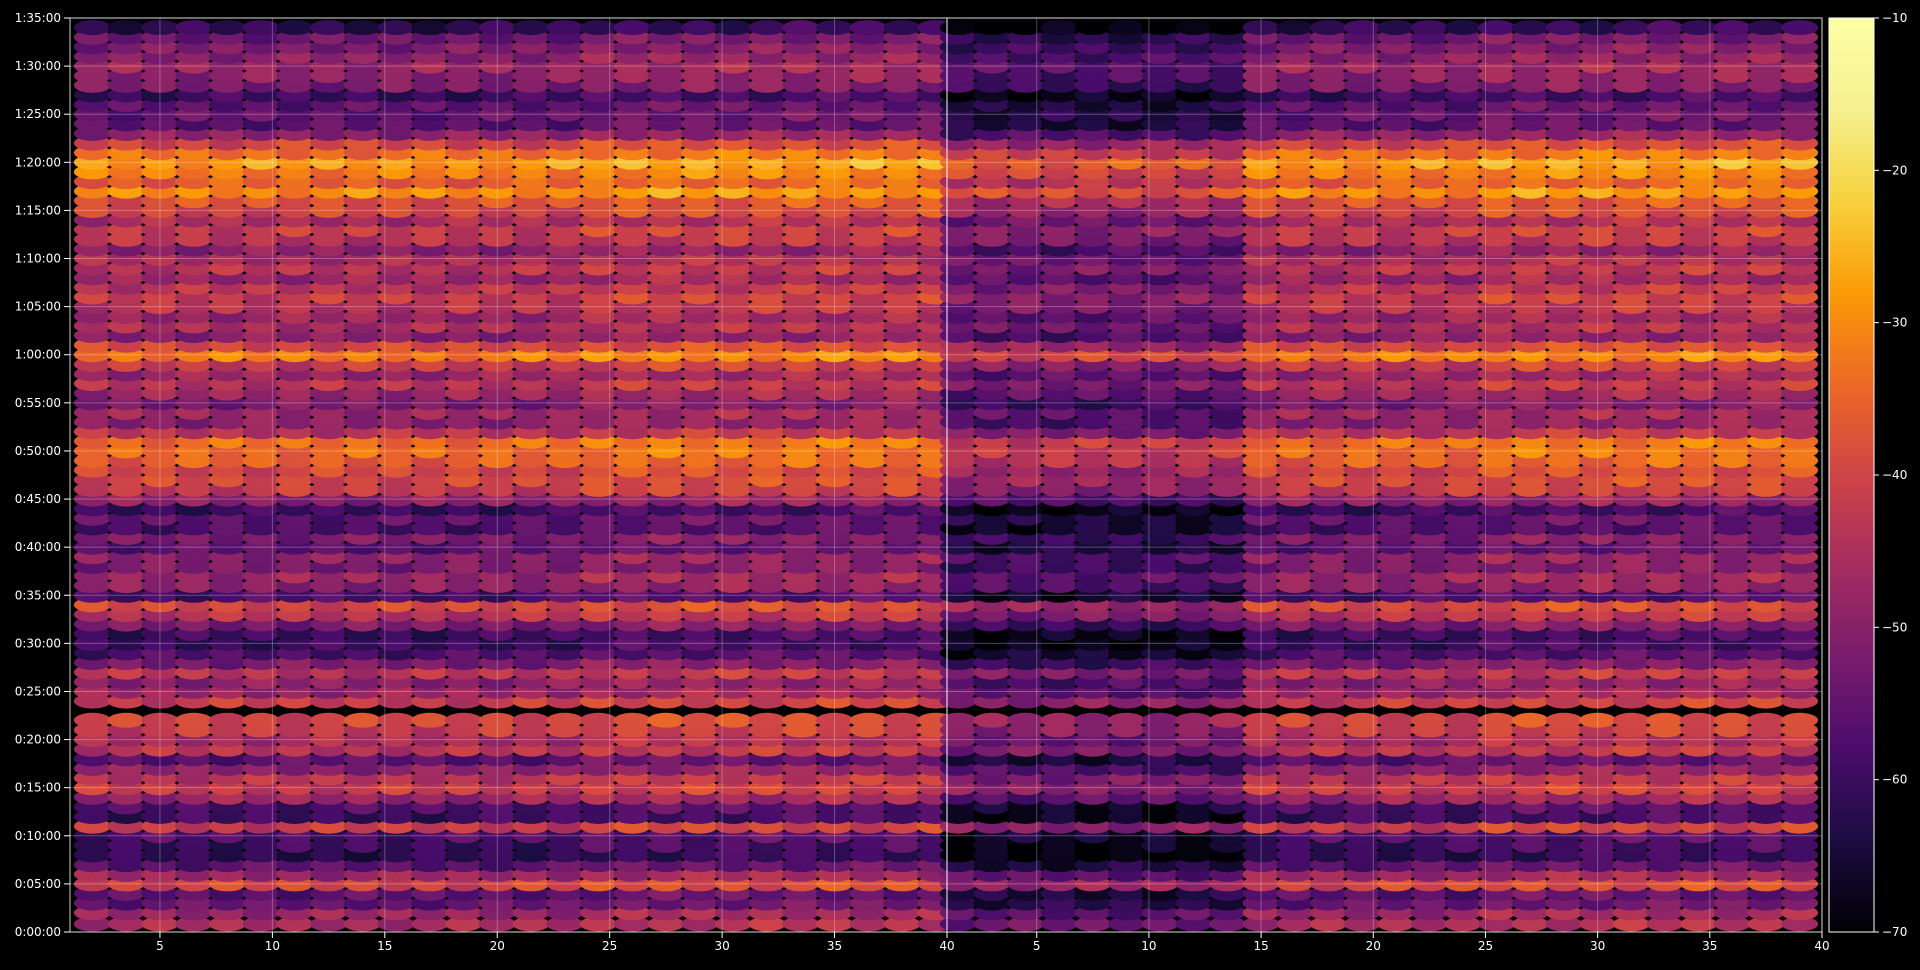  Describe the element at coordinates (38, 643) in the screenshot. I see `y-tick-label: 0:30:00` at that location.